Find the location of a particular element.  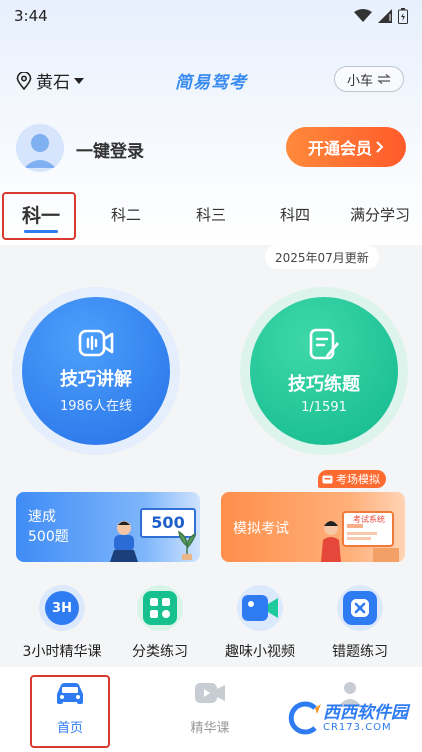

status-time: 3:44 is located at coordinates (31, 16).